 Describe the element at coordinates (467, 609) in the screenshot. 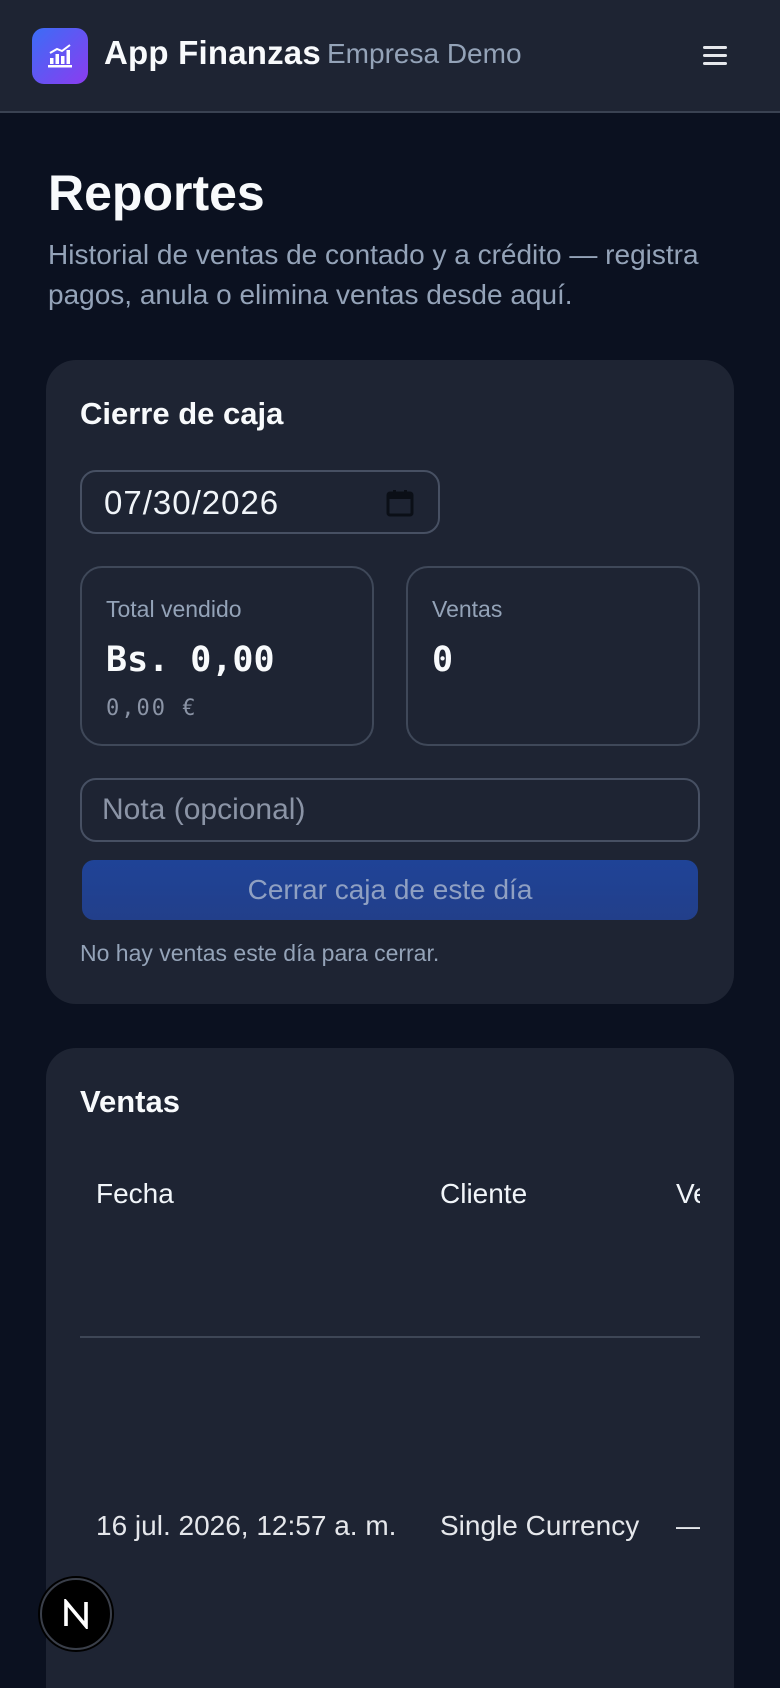

I see `sales-count-label: Ventas` at that location.